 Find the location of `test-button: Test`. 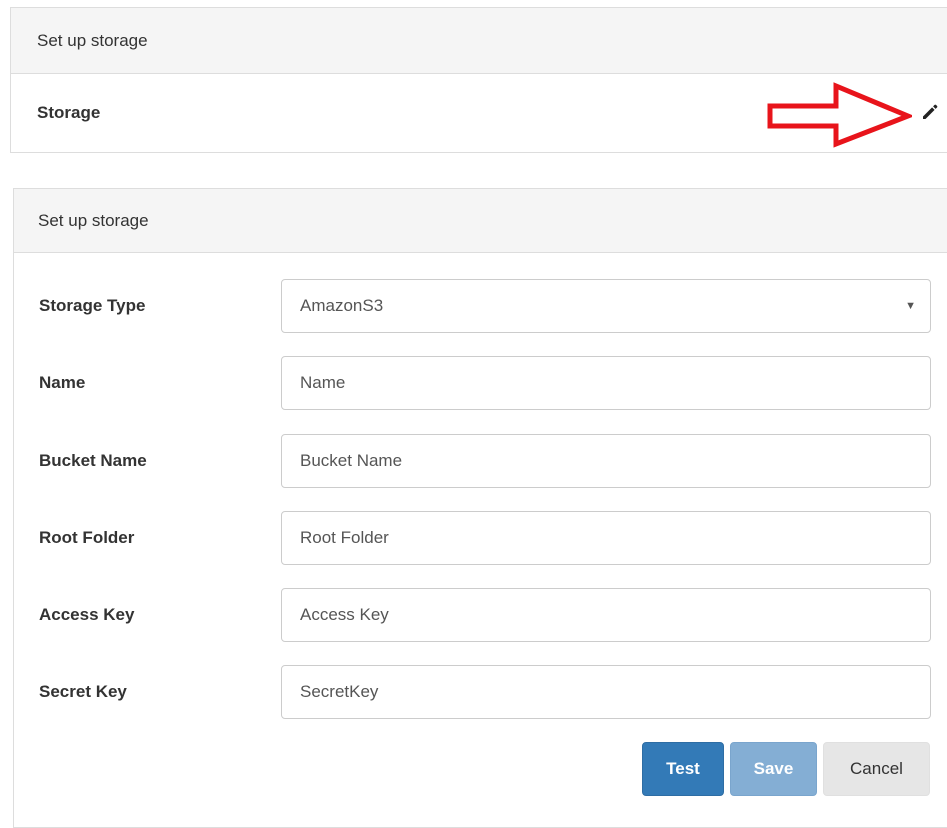

test-button: Test is located at coordinates (683, 769).